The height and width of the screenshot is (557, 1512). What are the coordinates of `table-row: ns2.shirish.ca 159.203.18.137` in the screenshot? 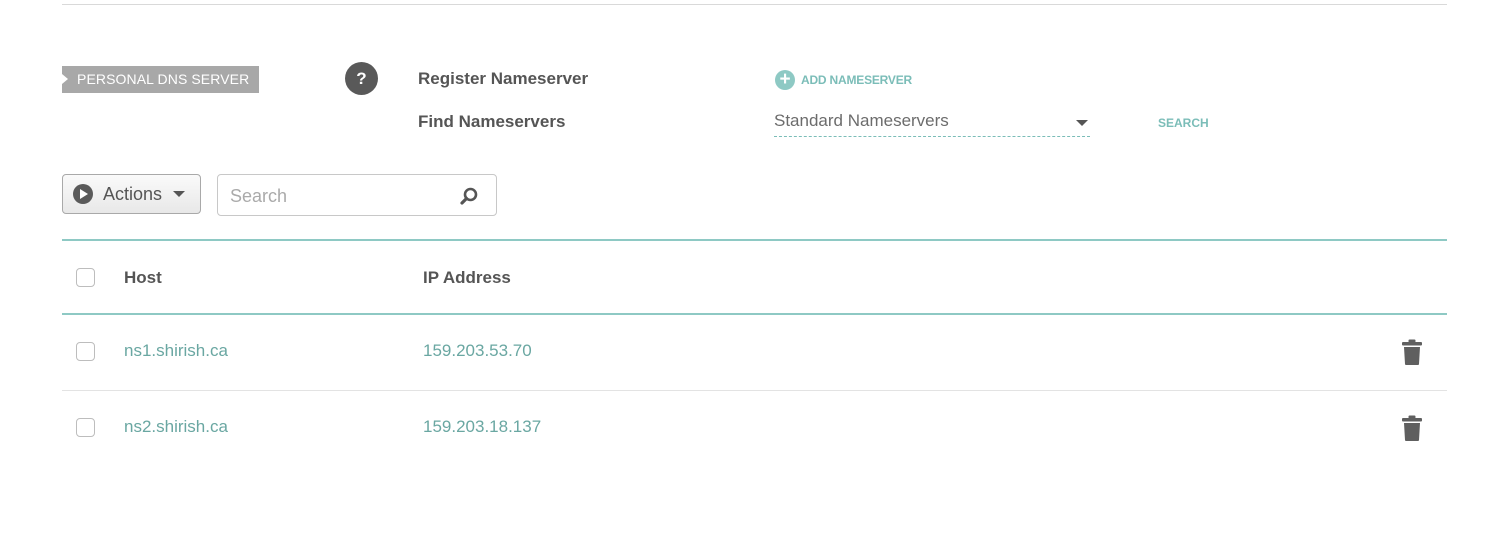 It's located at (754, 429).